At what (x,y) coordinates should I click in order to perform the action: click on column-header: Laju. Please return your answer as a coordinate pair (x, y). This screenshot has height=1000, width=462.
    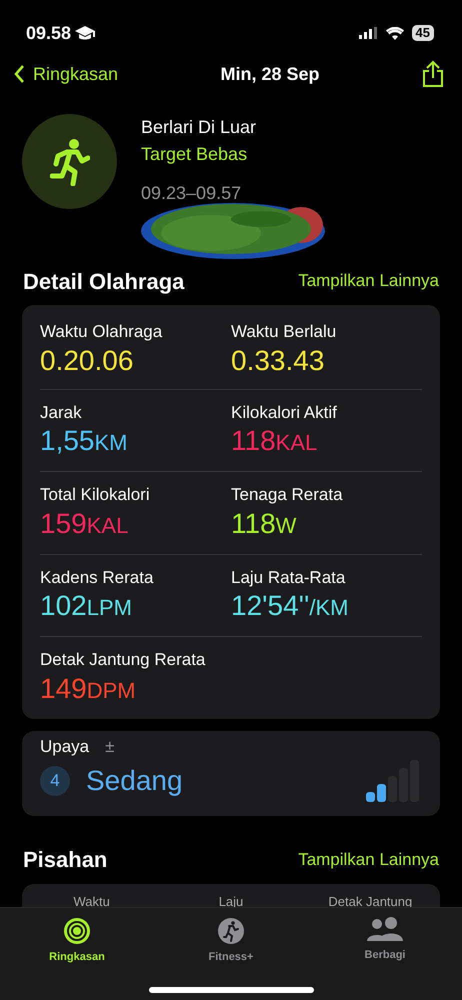
    Looking at the image, I should click on (231, 901).